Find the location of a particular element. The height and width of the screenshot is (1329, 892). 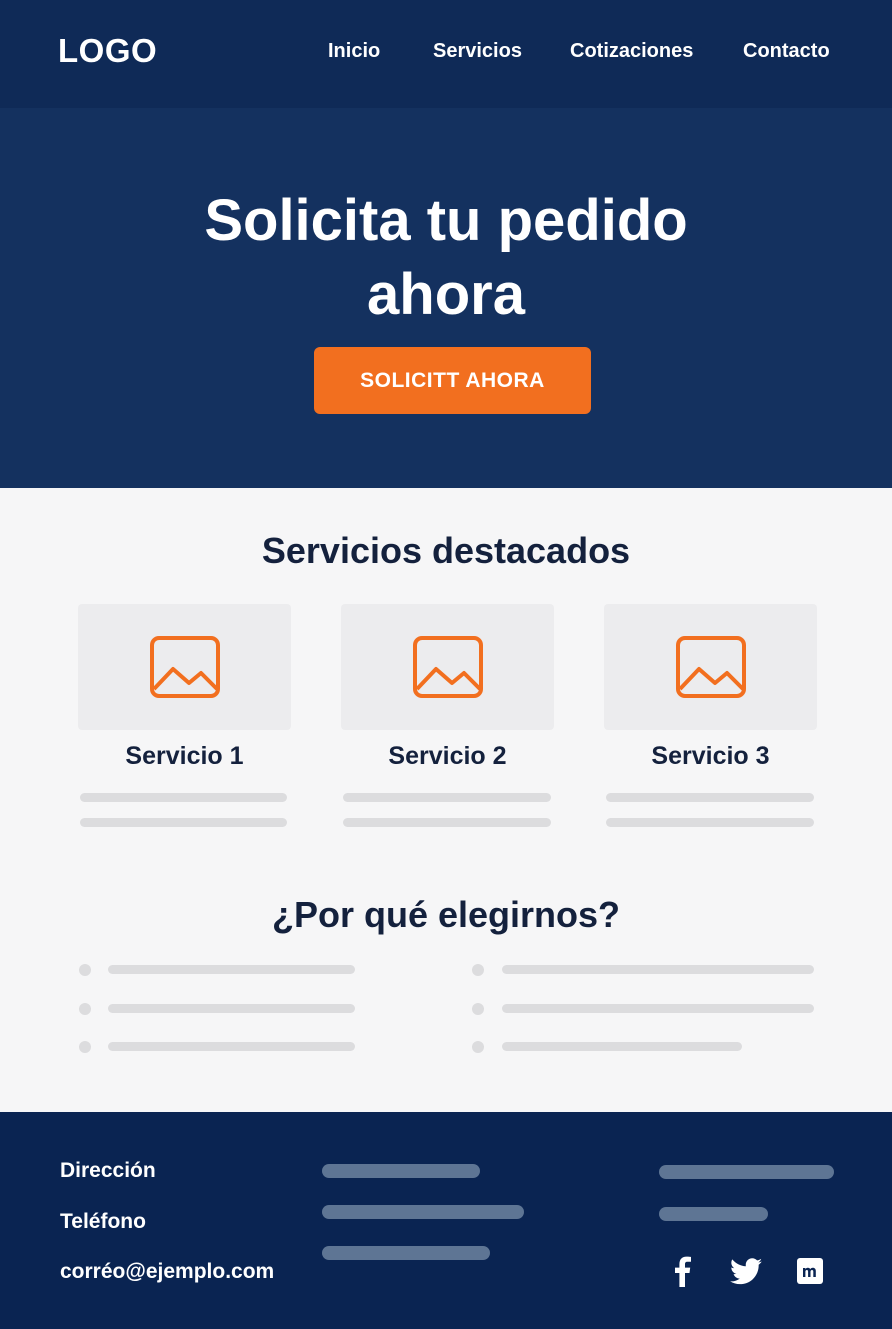

hero-title: Solicita tu pedido ahora is located at coordinates (446, 258).